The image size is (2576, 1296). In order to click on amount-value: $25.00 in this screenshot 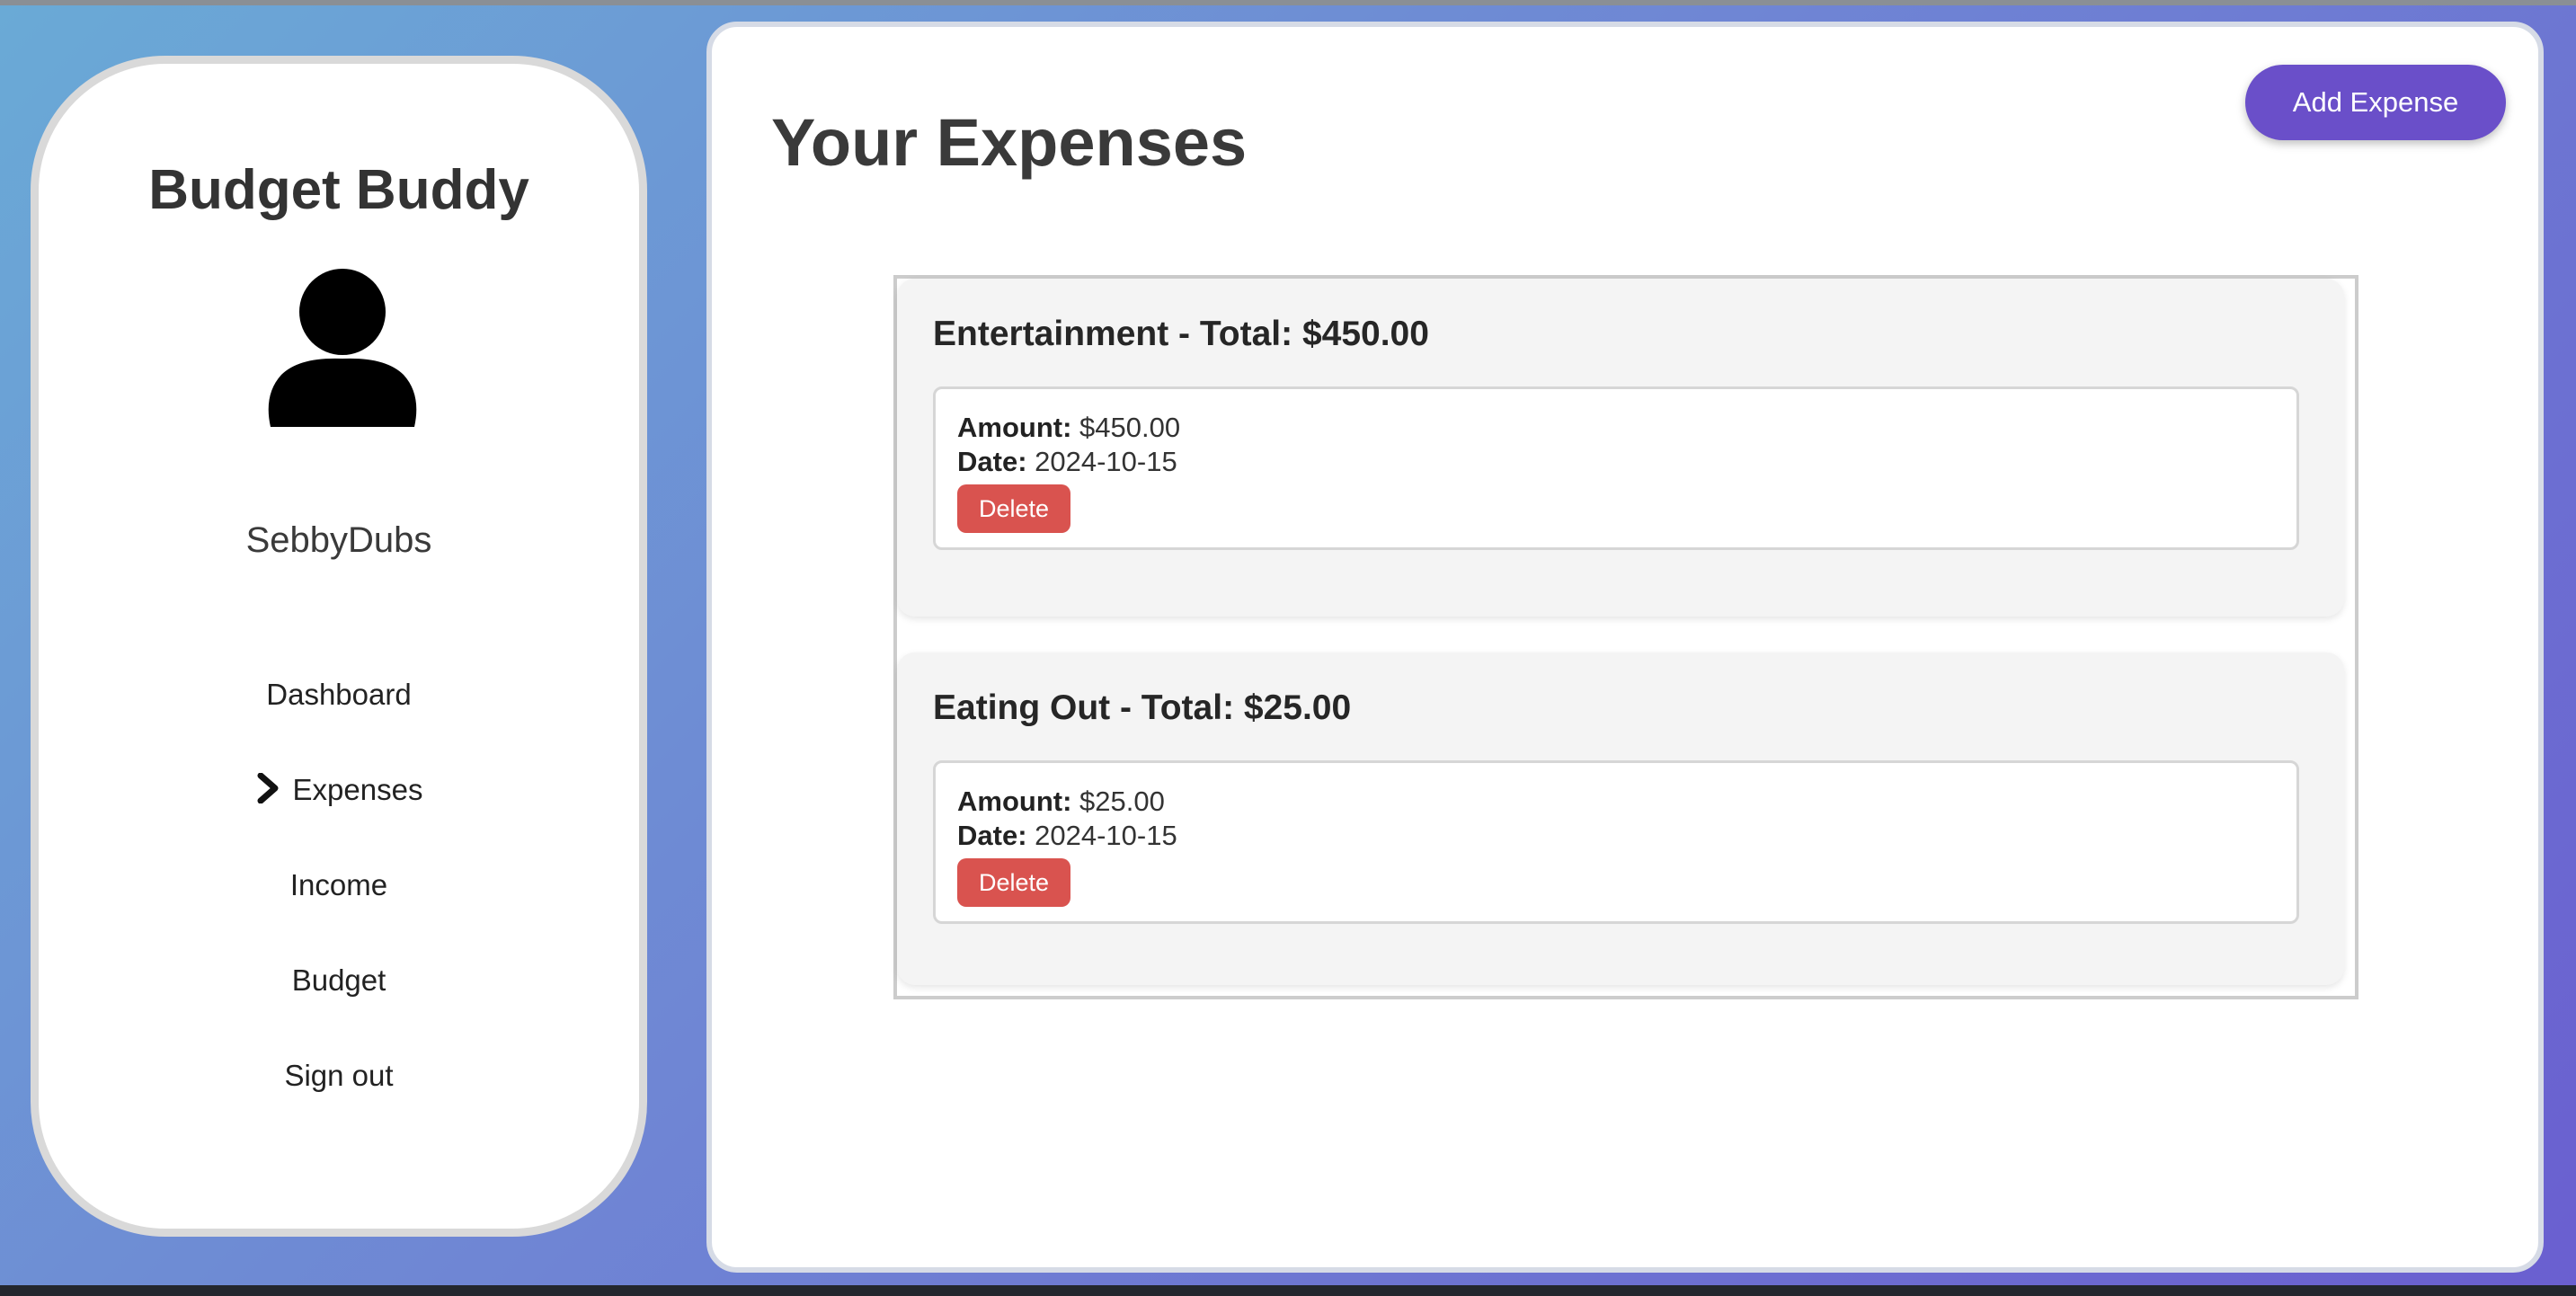, I will do `click(1122, 801)`.